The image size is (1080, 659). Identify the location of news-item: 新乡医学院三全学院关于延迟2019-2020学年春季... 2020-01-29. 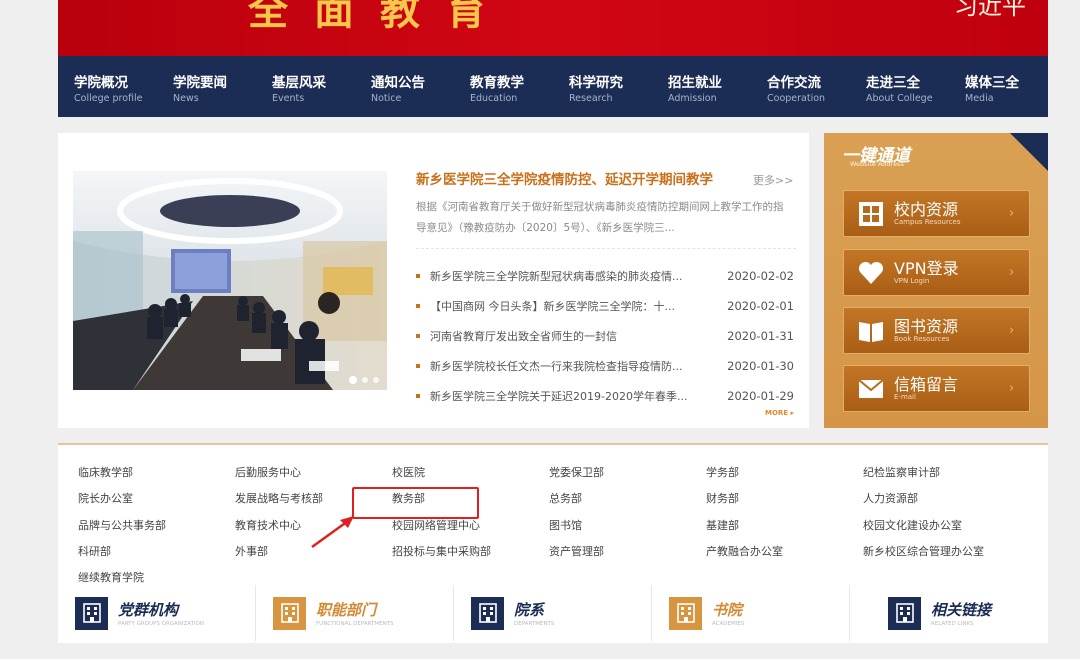
(605, 396).